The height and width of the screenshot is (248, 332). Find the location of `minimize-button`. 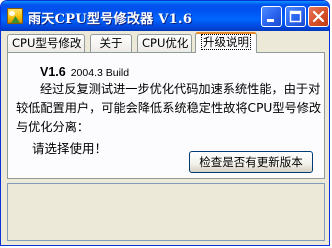

minimize-button is located at coordinates (271, 16).